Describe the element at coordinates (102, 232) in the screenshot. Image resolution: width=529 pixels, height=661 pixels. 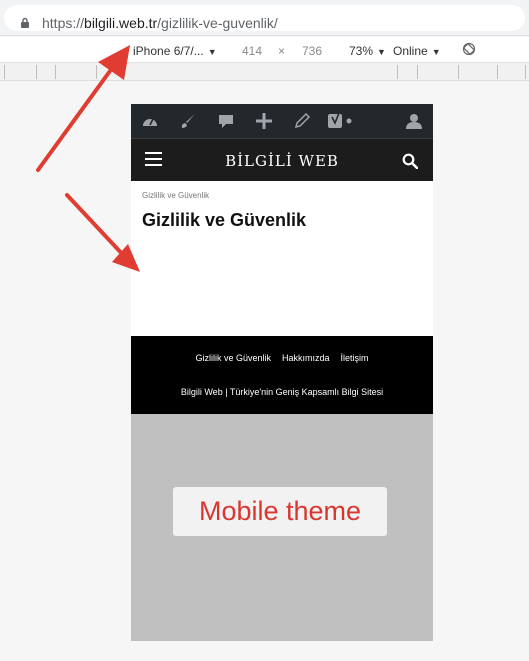
I see `arrow-to-page-content` at that location.